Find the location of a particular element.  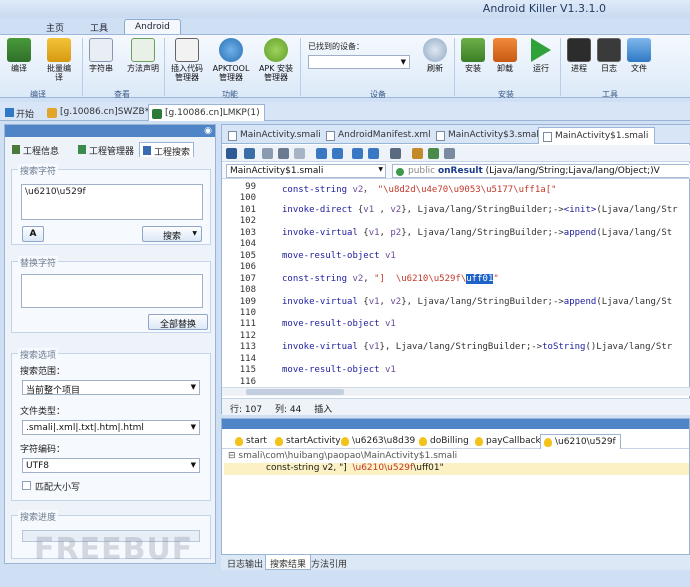

result-tab-start: start is located at coordinates (251, 441).